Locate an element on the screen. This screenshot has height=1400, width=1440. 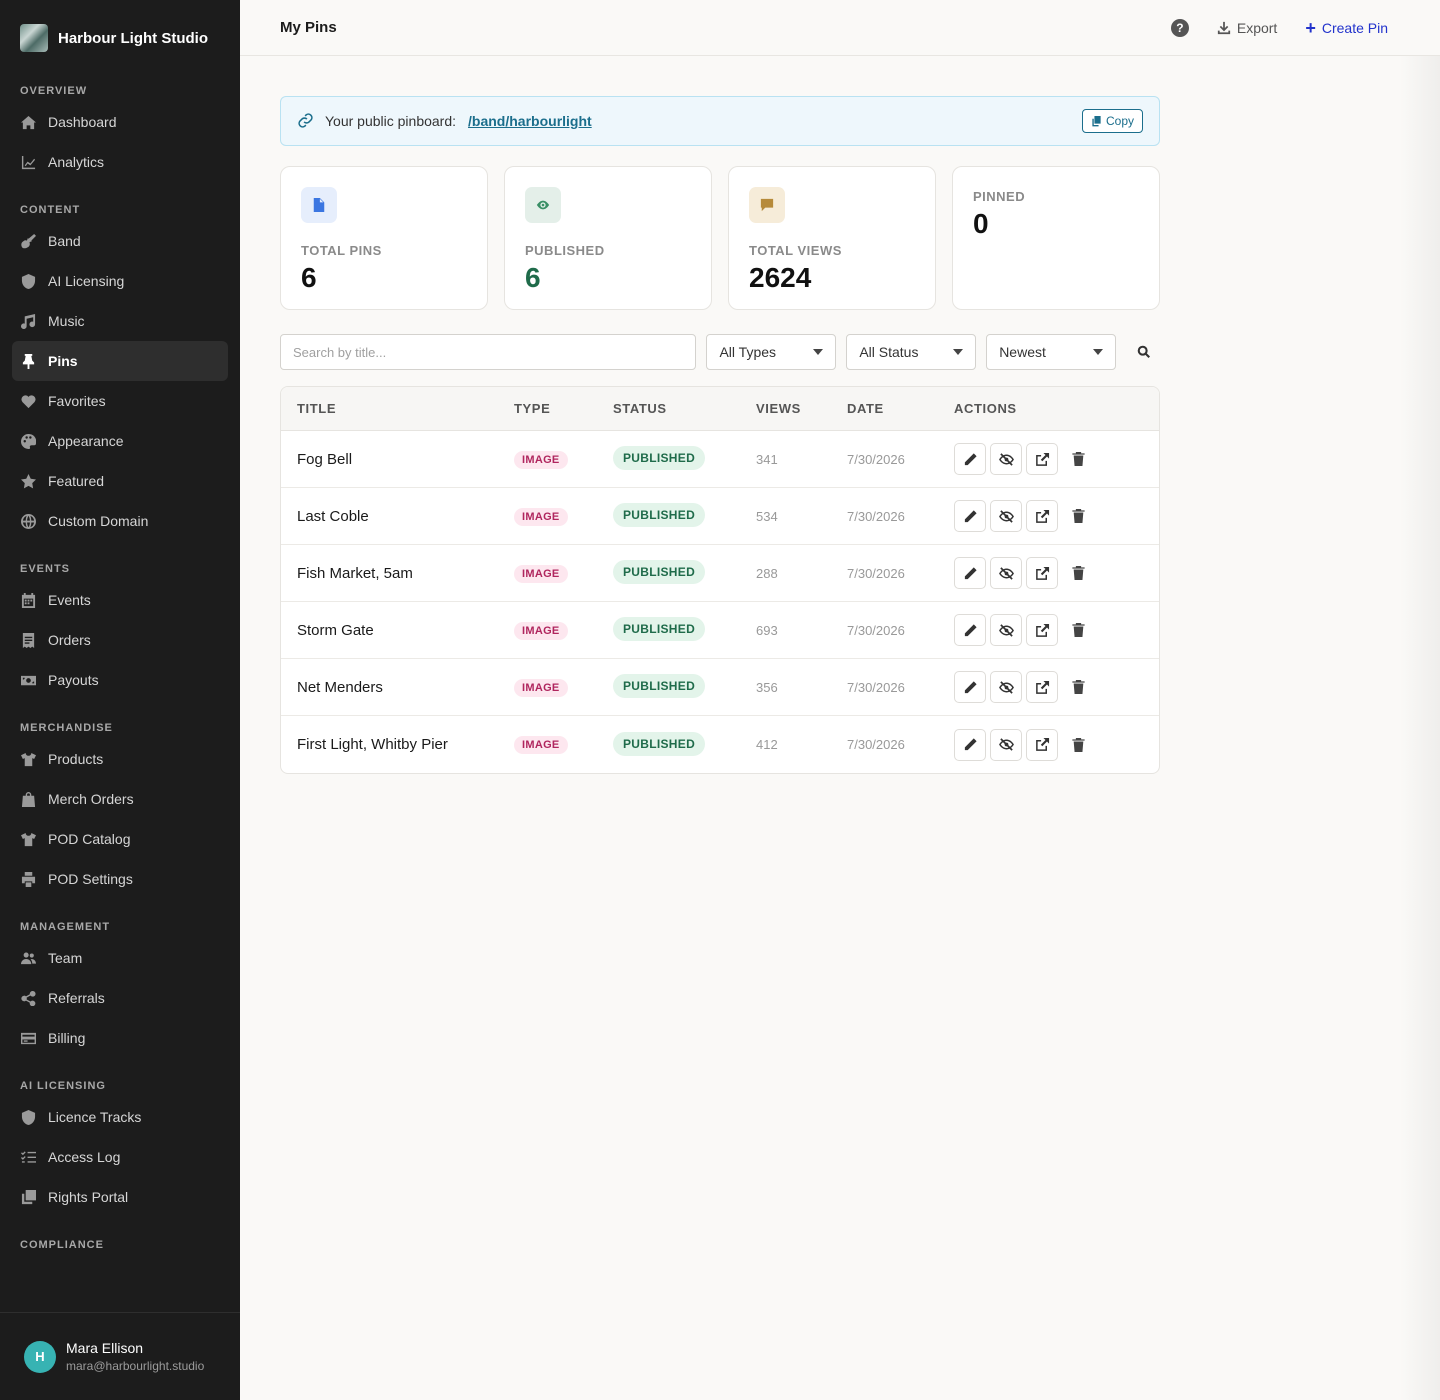
sidebar-item-billing: Billing is located at coordinates (120, 1038).